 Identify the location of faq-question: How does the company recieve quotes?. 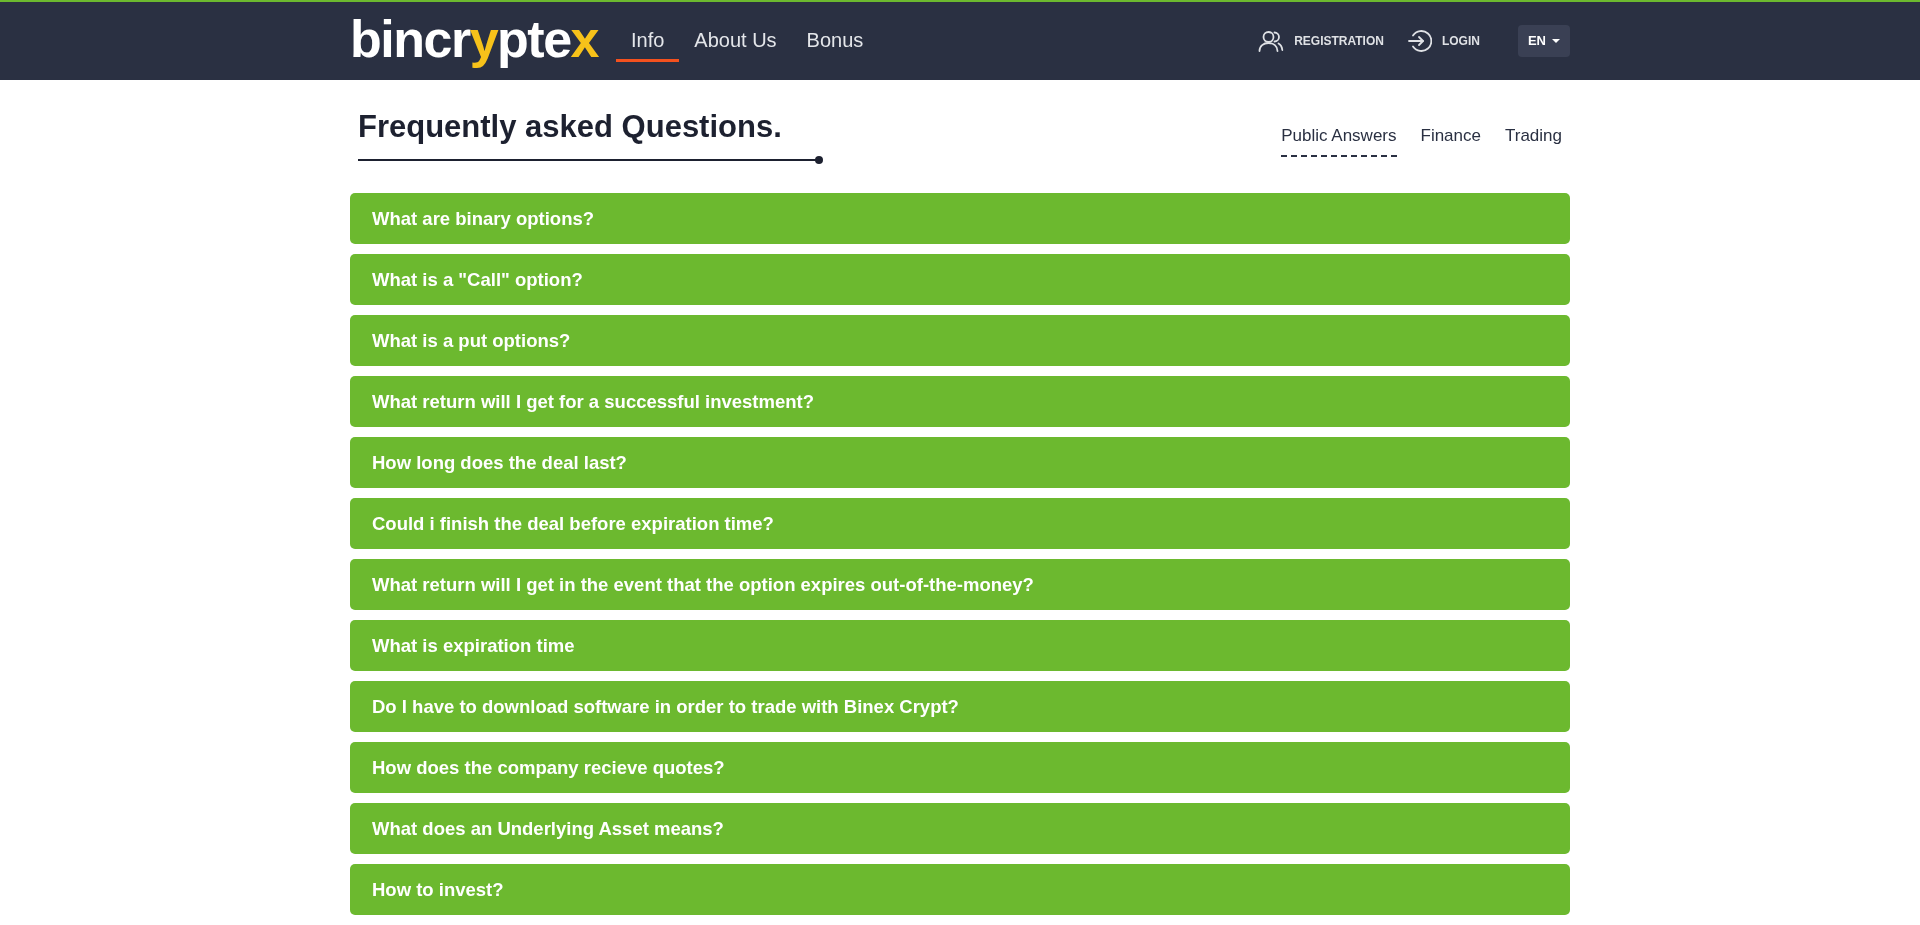
(960, 768).